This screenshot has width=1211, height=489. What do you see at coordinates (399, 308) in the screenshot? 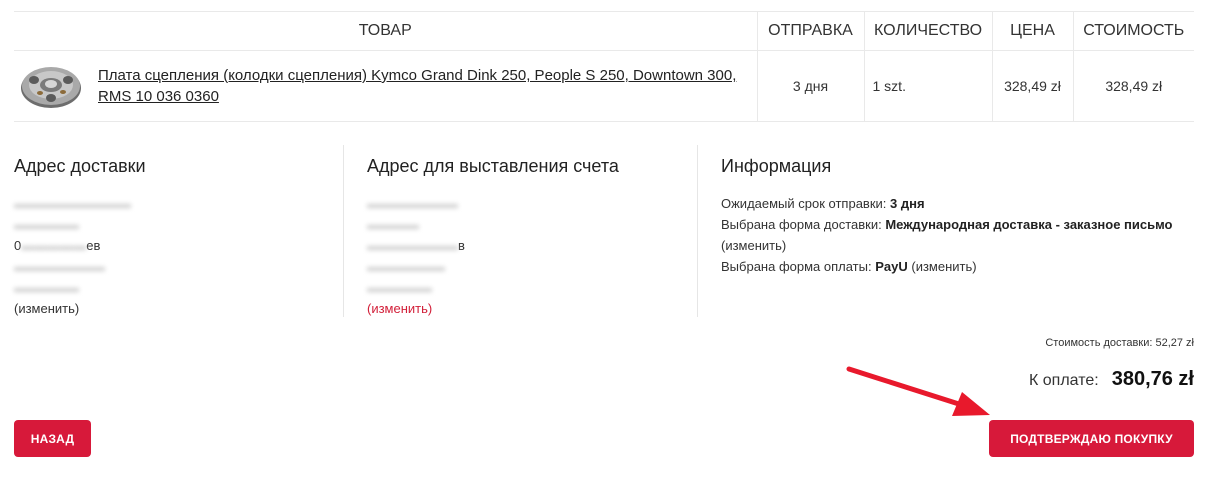
I see `change-billing-address-link: (изменить)` at bounding box center [399, 308].